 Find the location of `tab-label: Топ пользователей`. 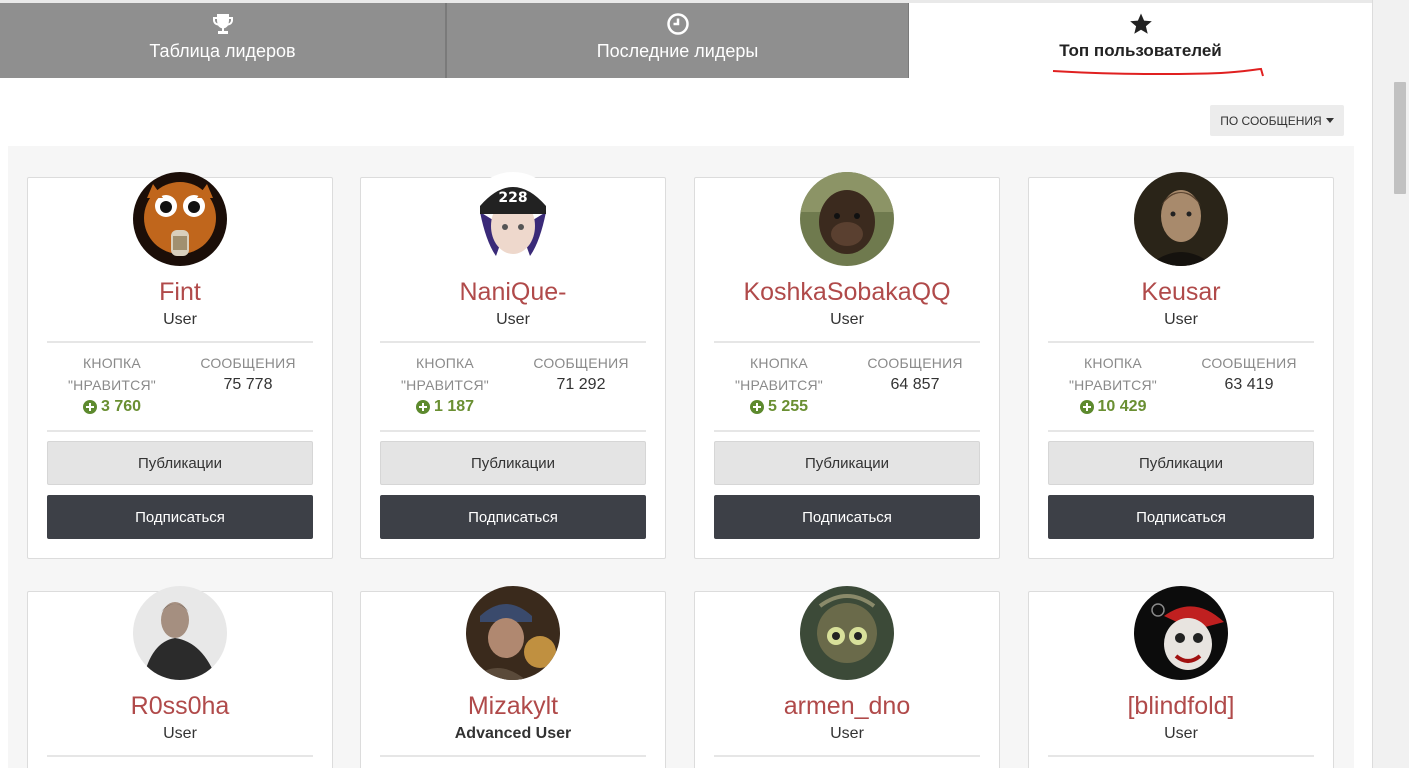

tab-label: Топ пользователей is located at coordinates (1140, 50).